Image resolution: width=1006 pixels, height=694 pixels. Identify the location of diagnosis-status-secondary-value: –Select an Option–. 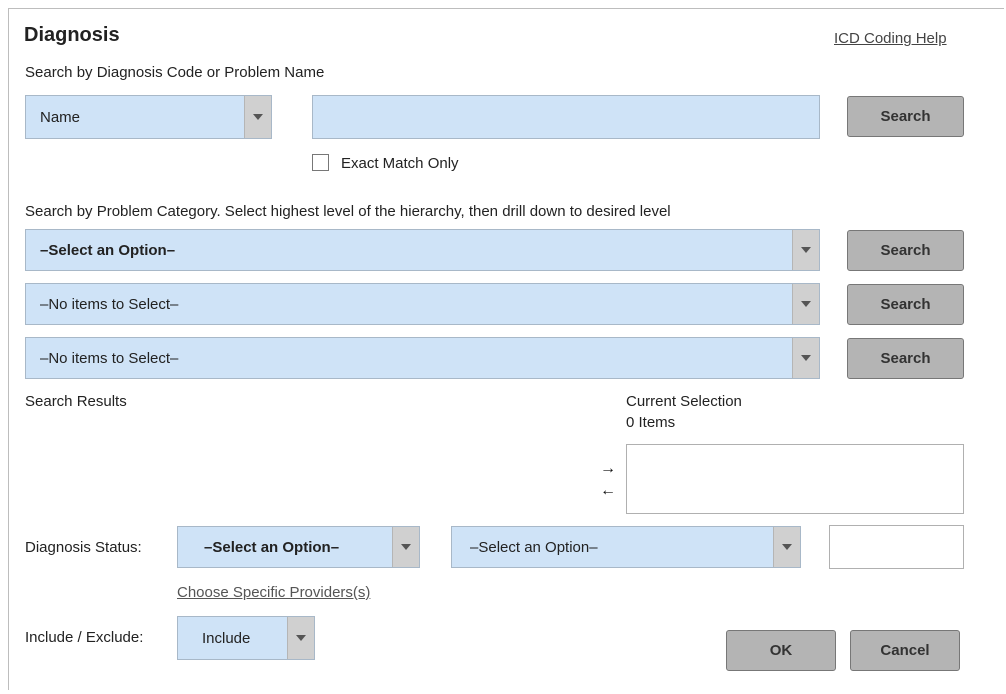
(534, 547).